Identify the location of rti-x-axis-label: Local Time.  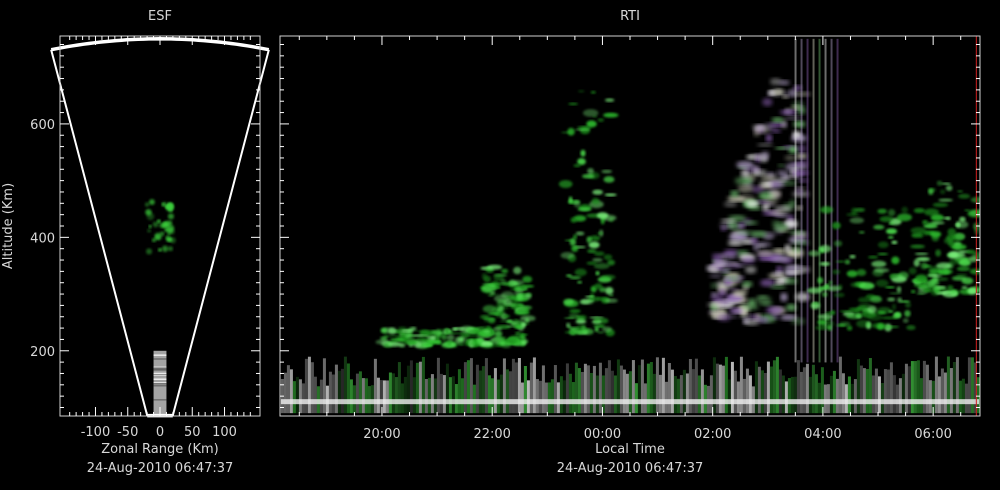
(630, 449).